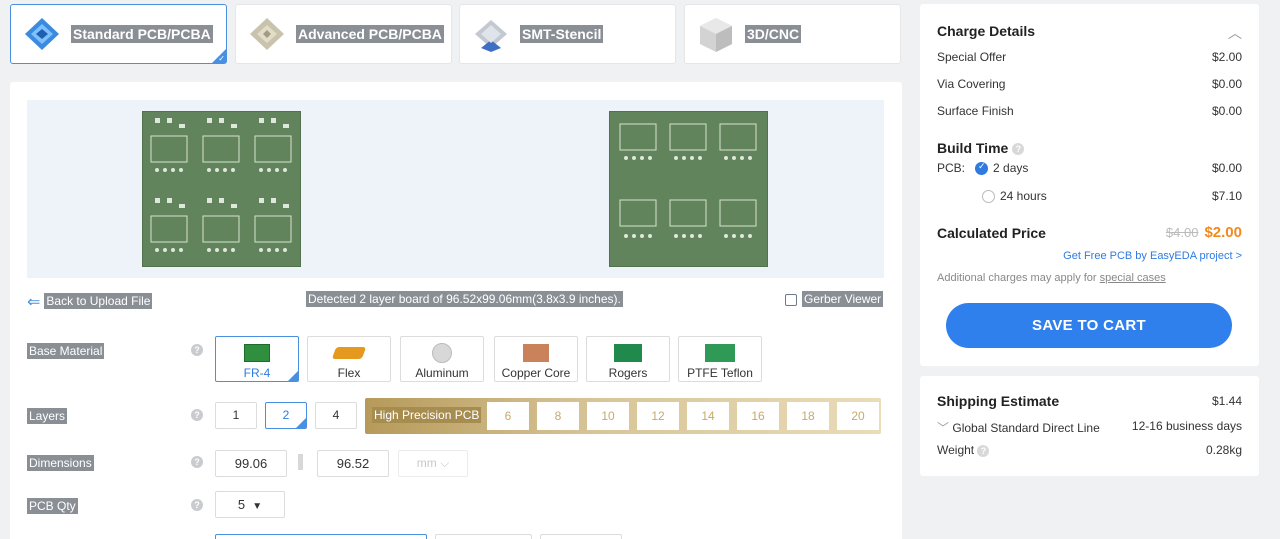 This screenshot has height=539, width=1280. I want to click on tab-standard-pcb: Standard PCB/PCBA ✓, so click(118, 34).